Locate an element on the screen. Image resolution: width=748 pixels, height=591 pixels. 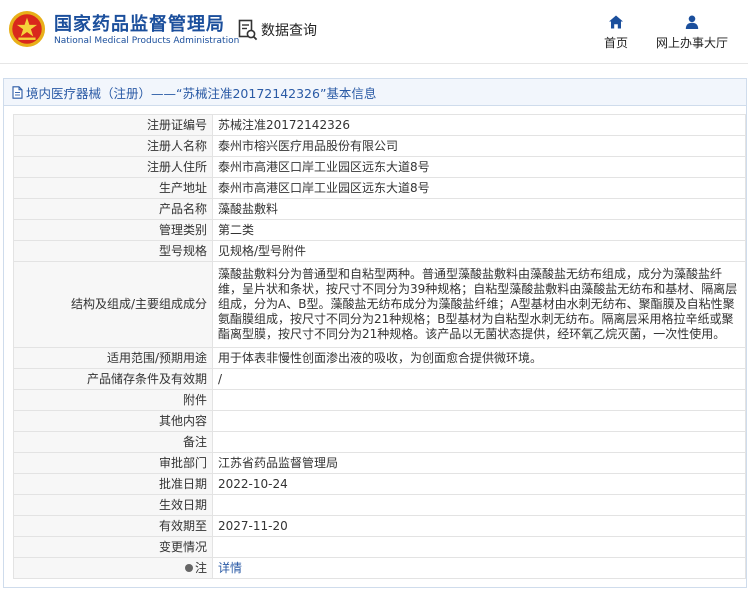
table-row: 备注 is located at coordinates (379, 442).